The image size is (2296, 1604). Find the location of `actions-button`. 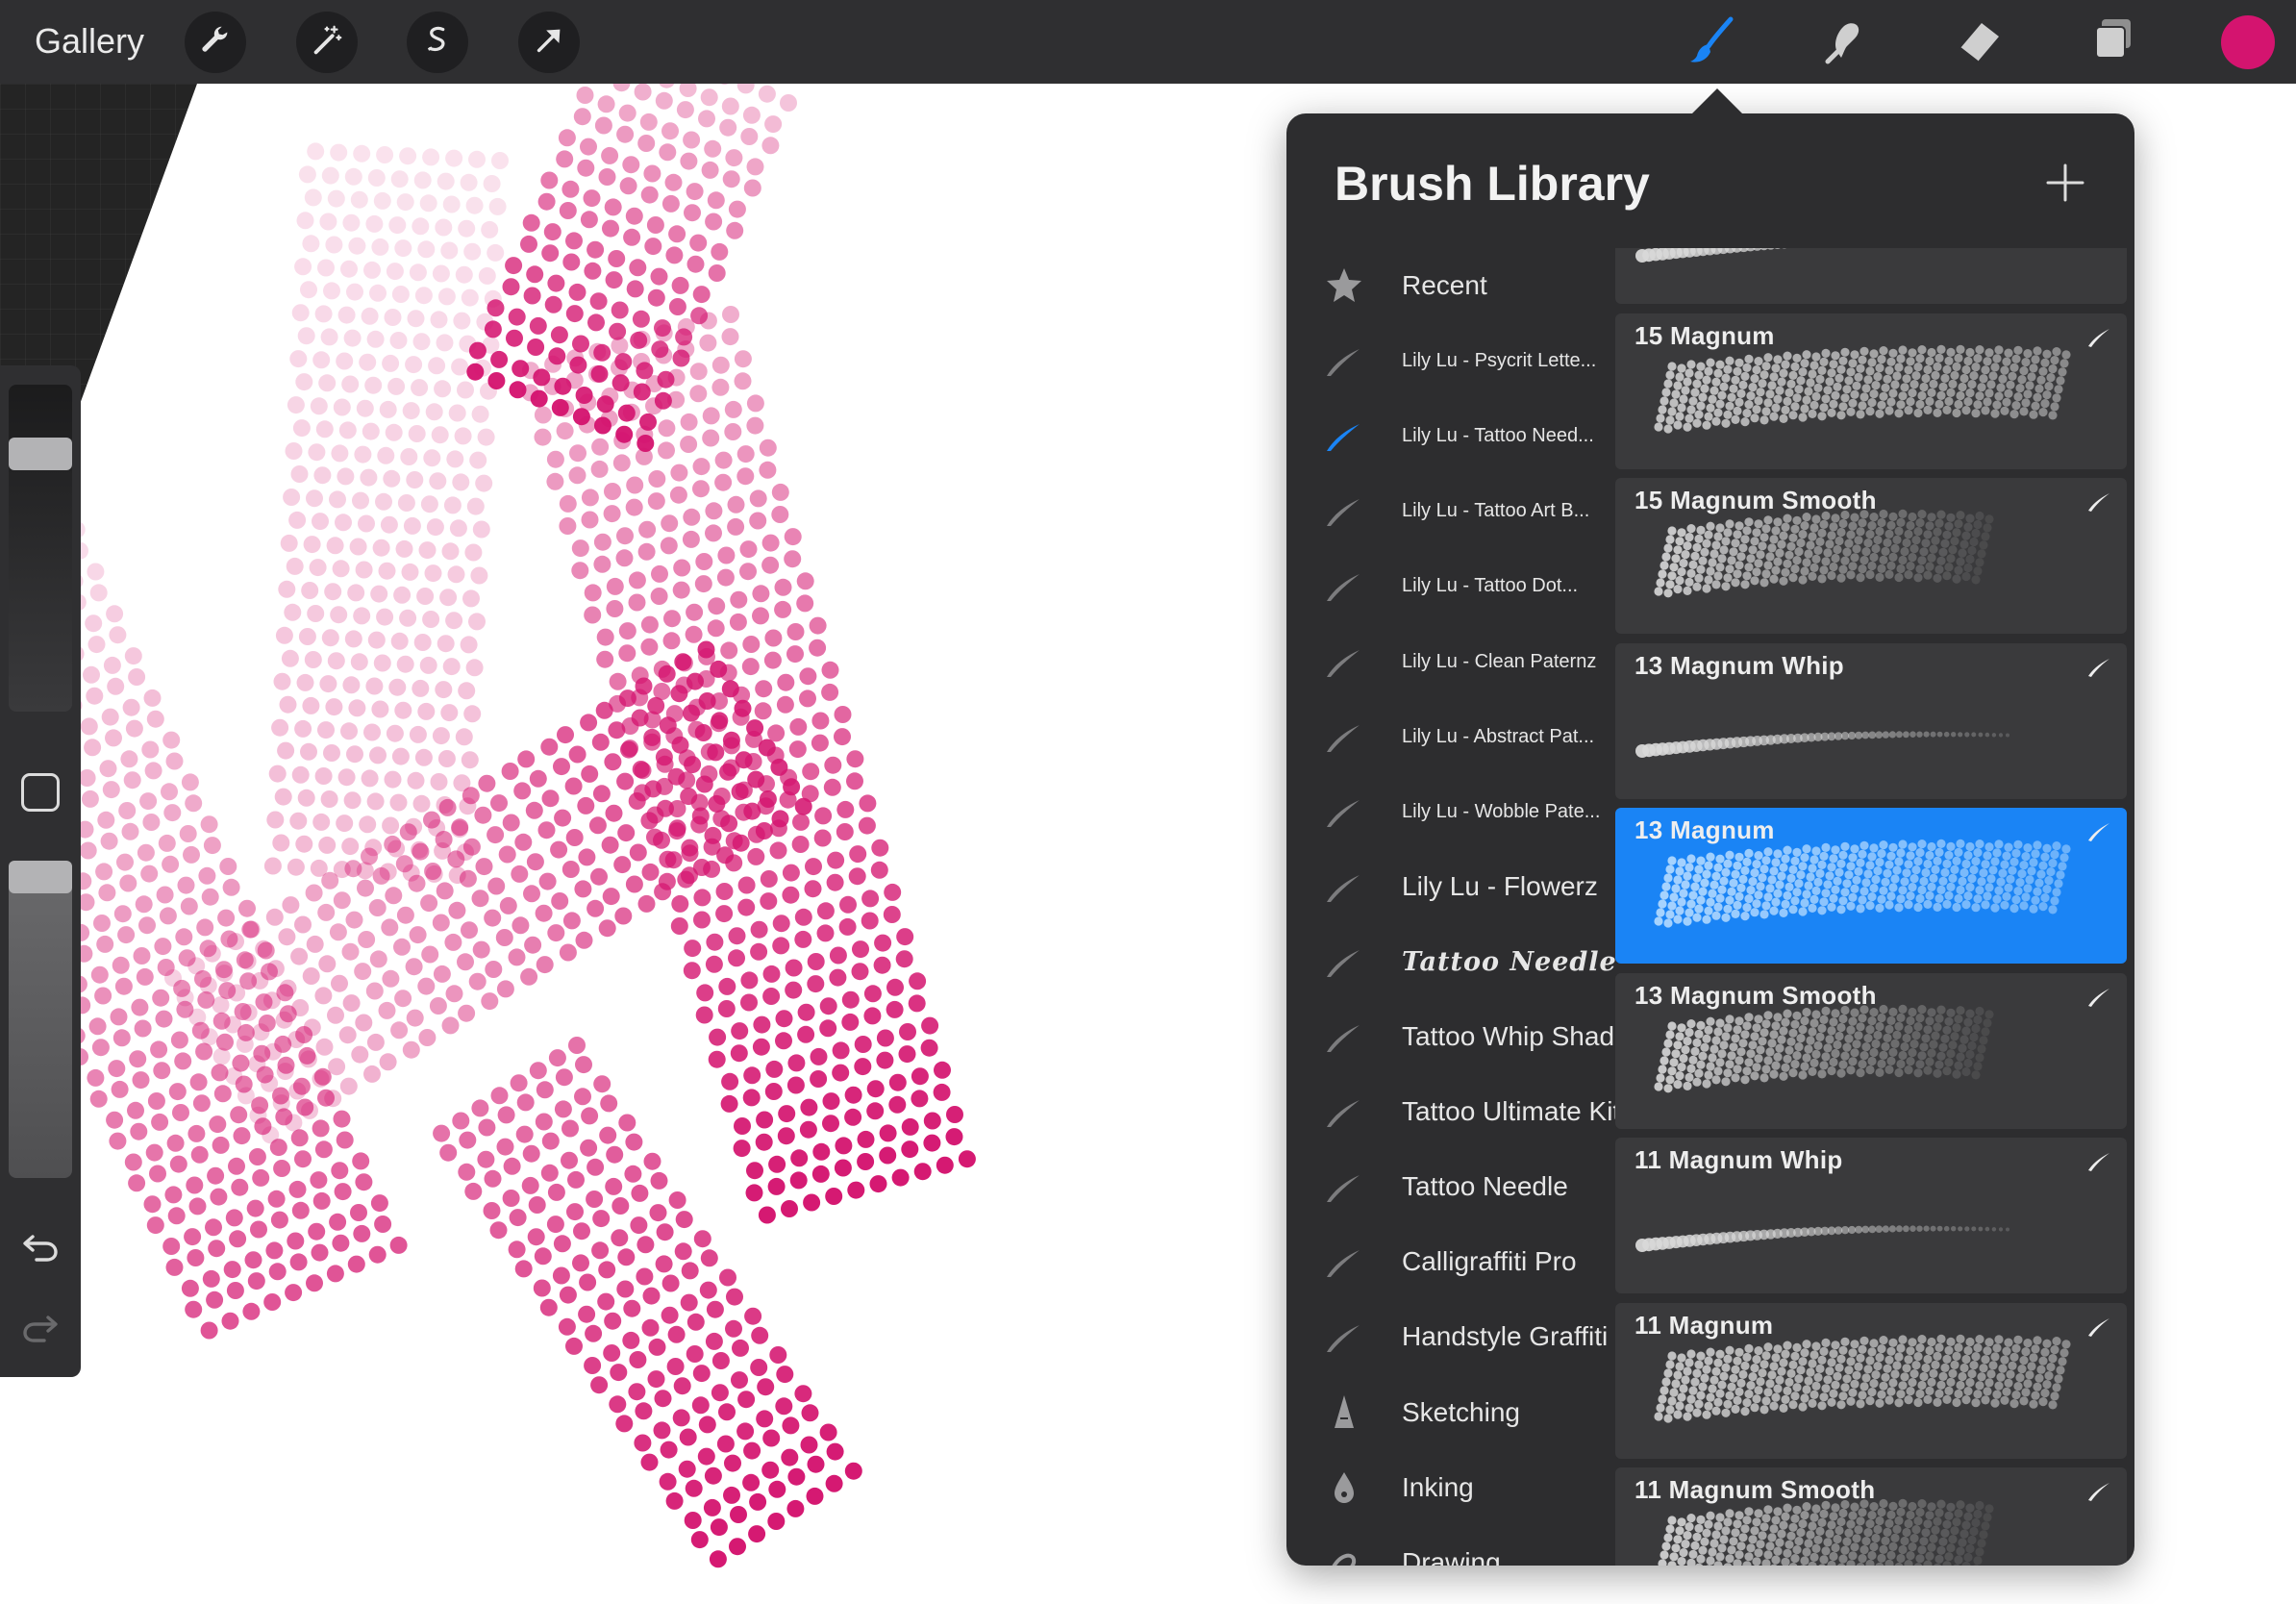

actions-button is located at coordinates (215, 42).